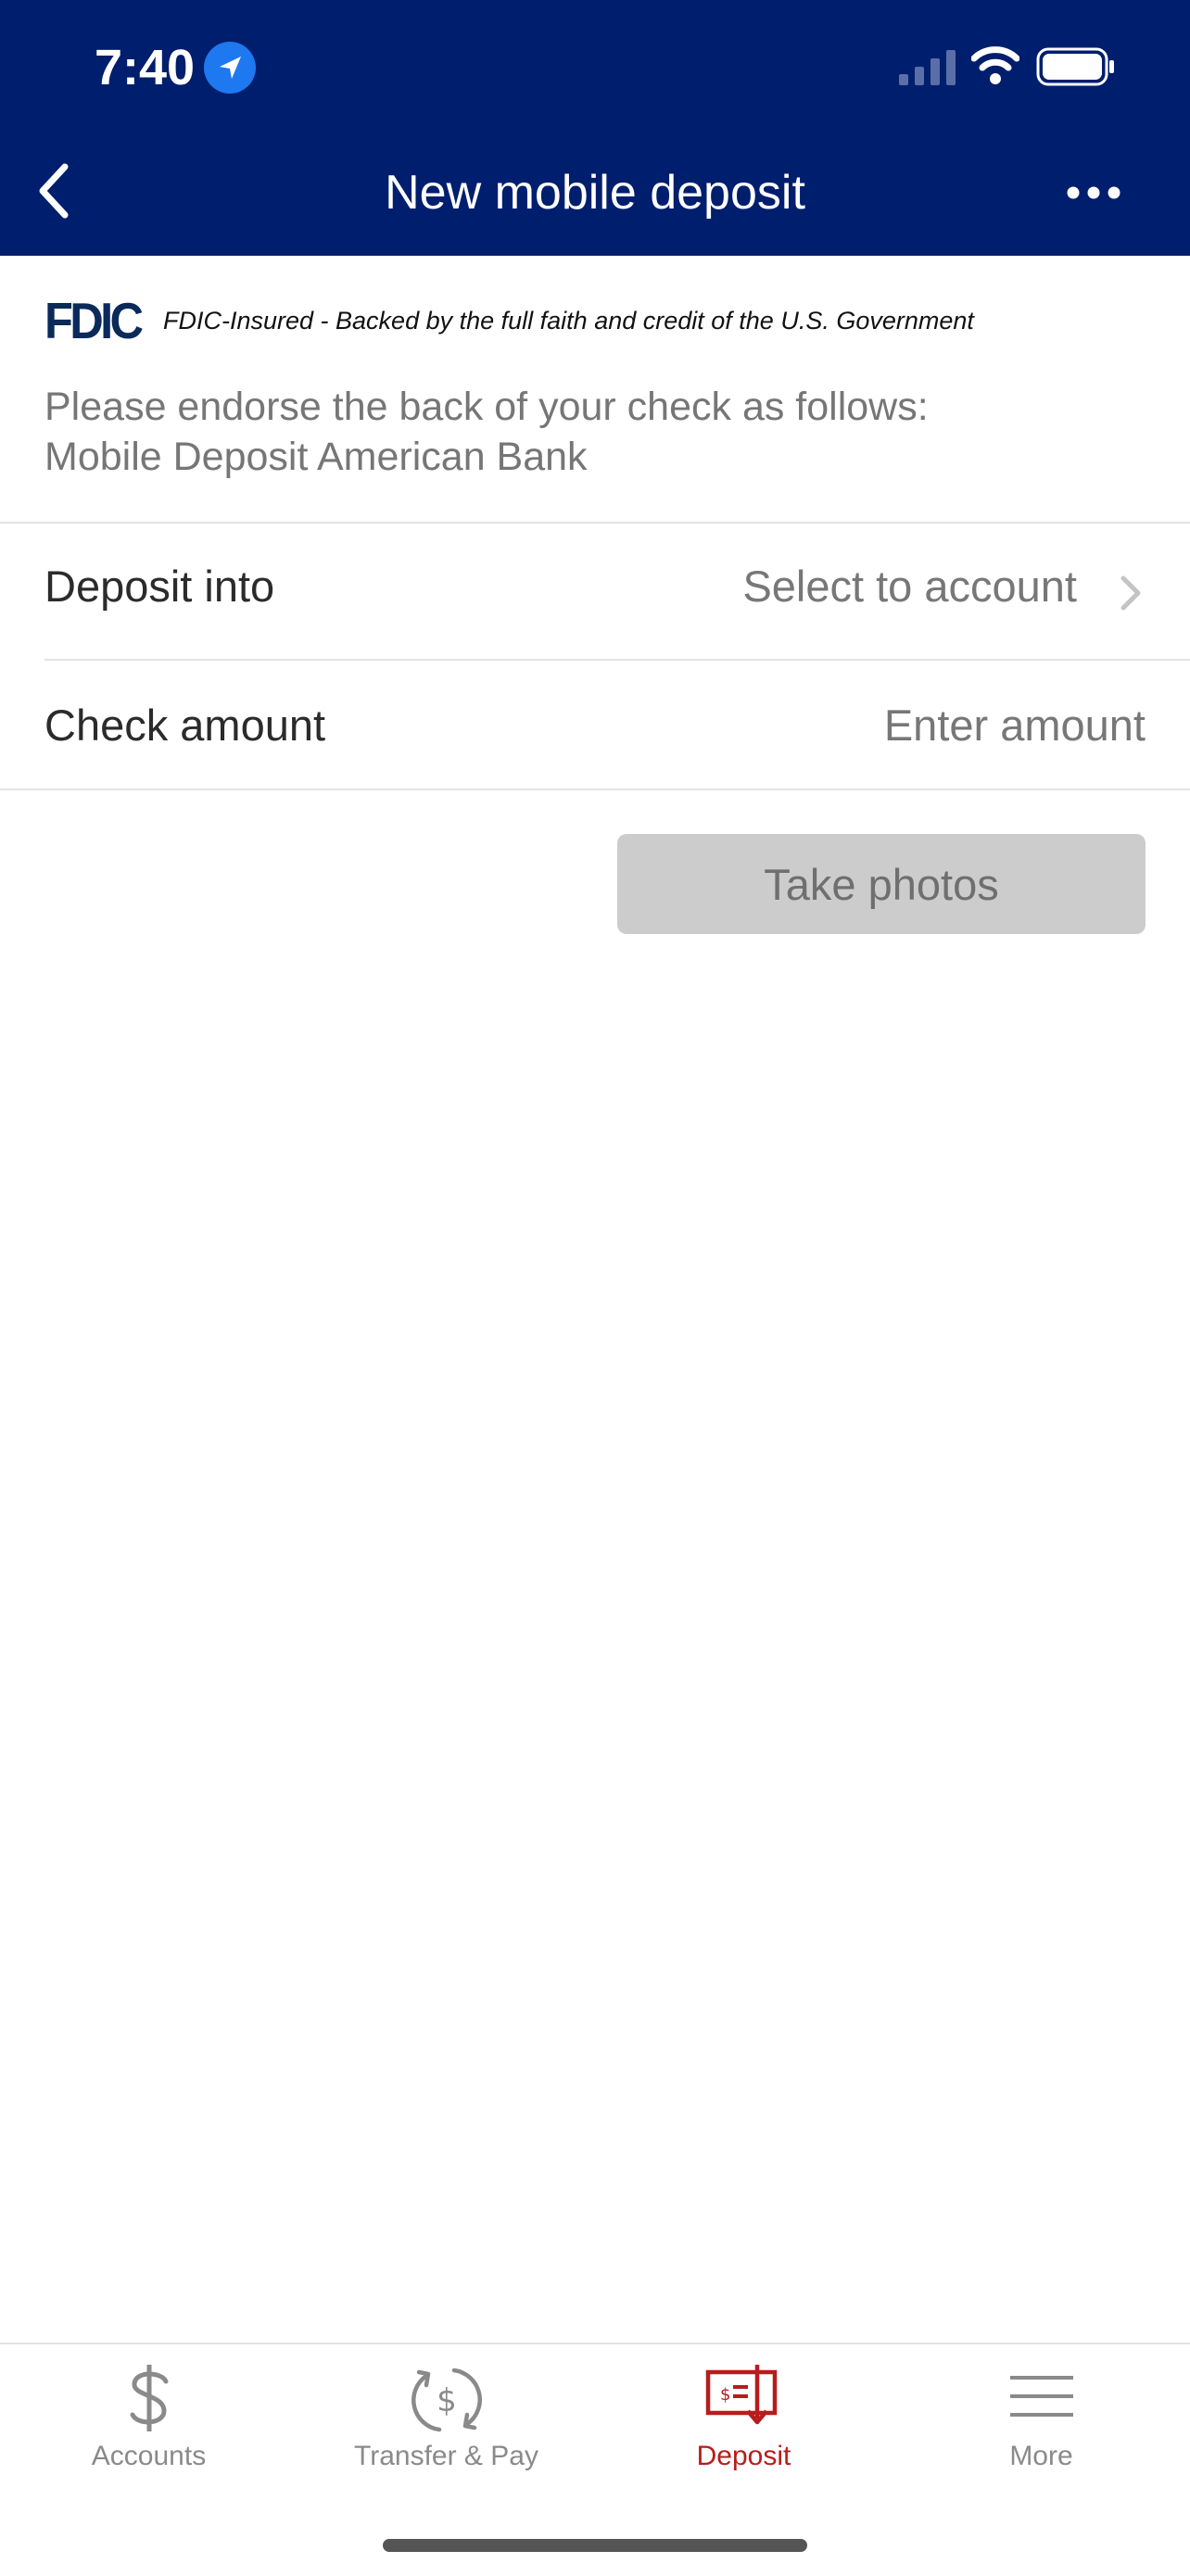 This screenshot has width=1190, height=2576. What do you see at coordinates (159, 586) in the screenshot?
I see `deposit-into-label: Deposit into` at bounding box center [159, 586].